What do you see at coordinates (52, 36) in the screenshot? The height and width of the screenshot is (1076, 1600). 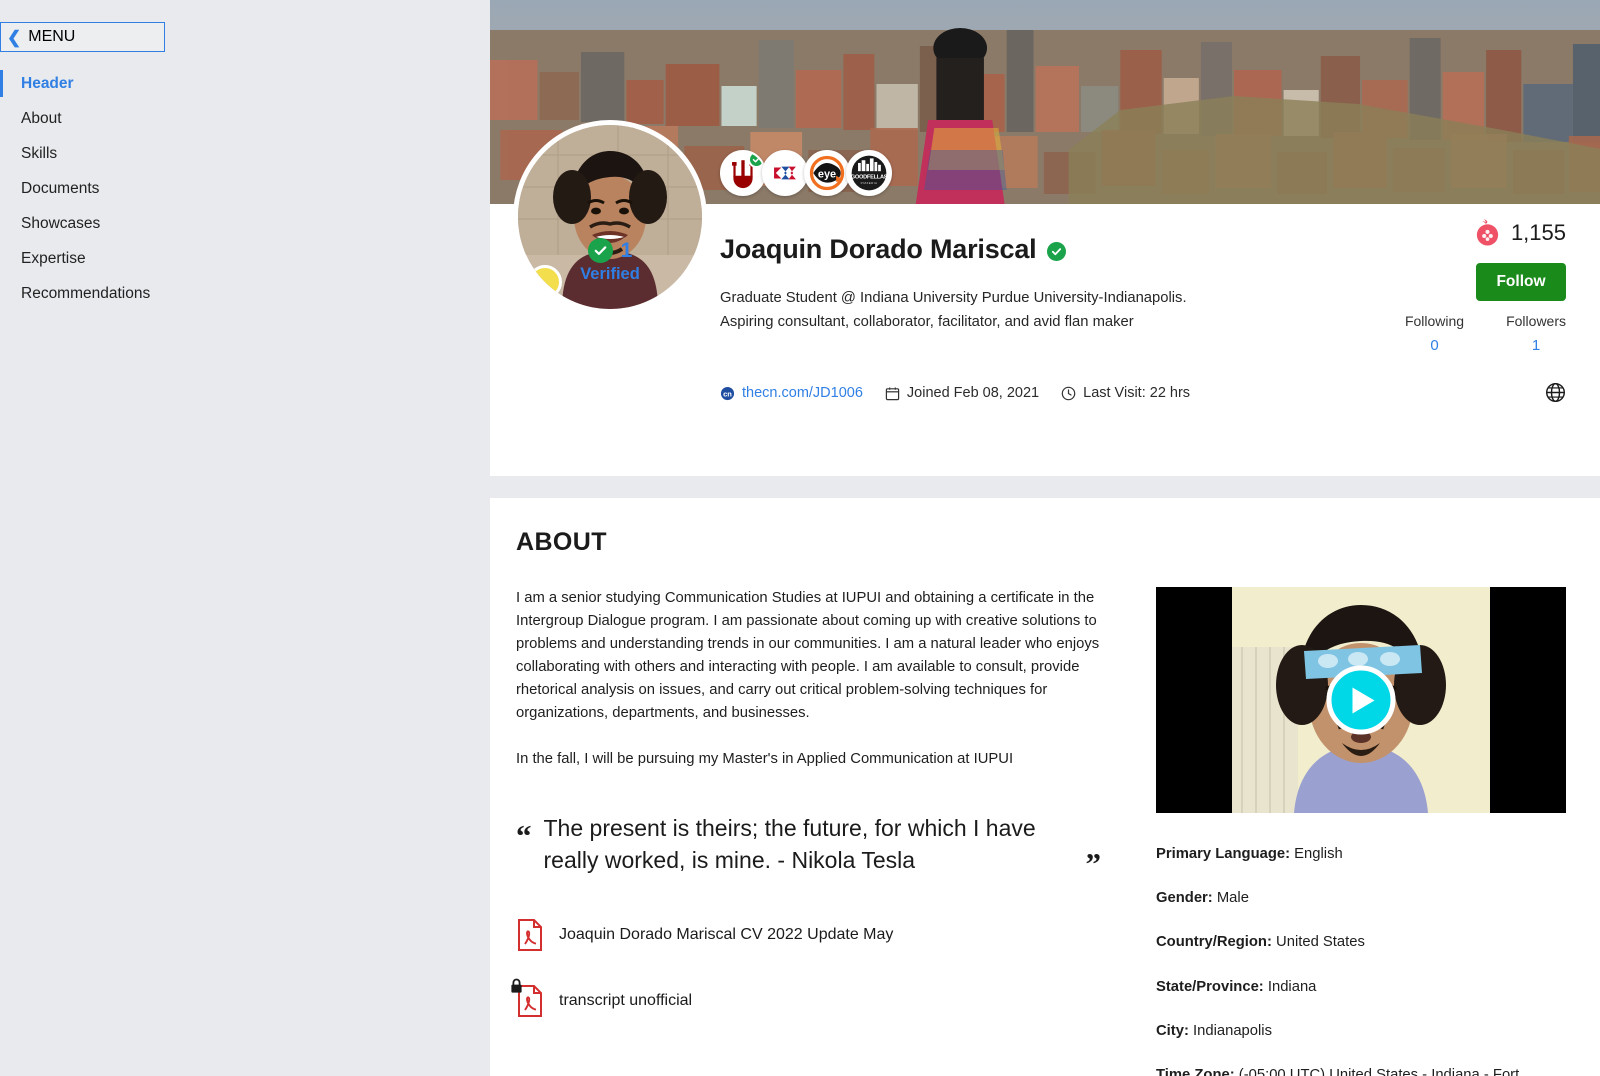 I see `menu-label: MENU` at bounding box center [52, 36].